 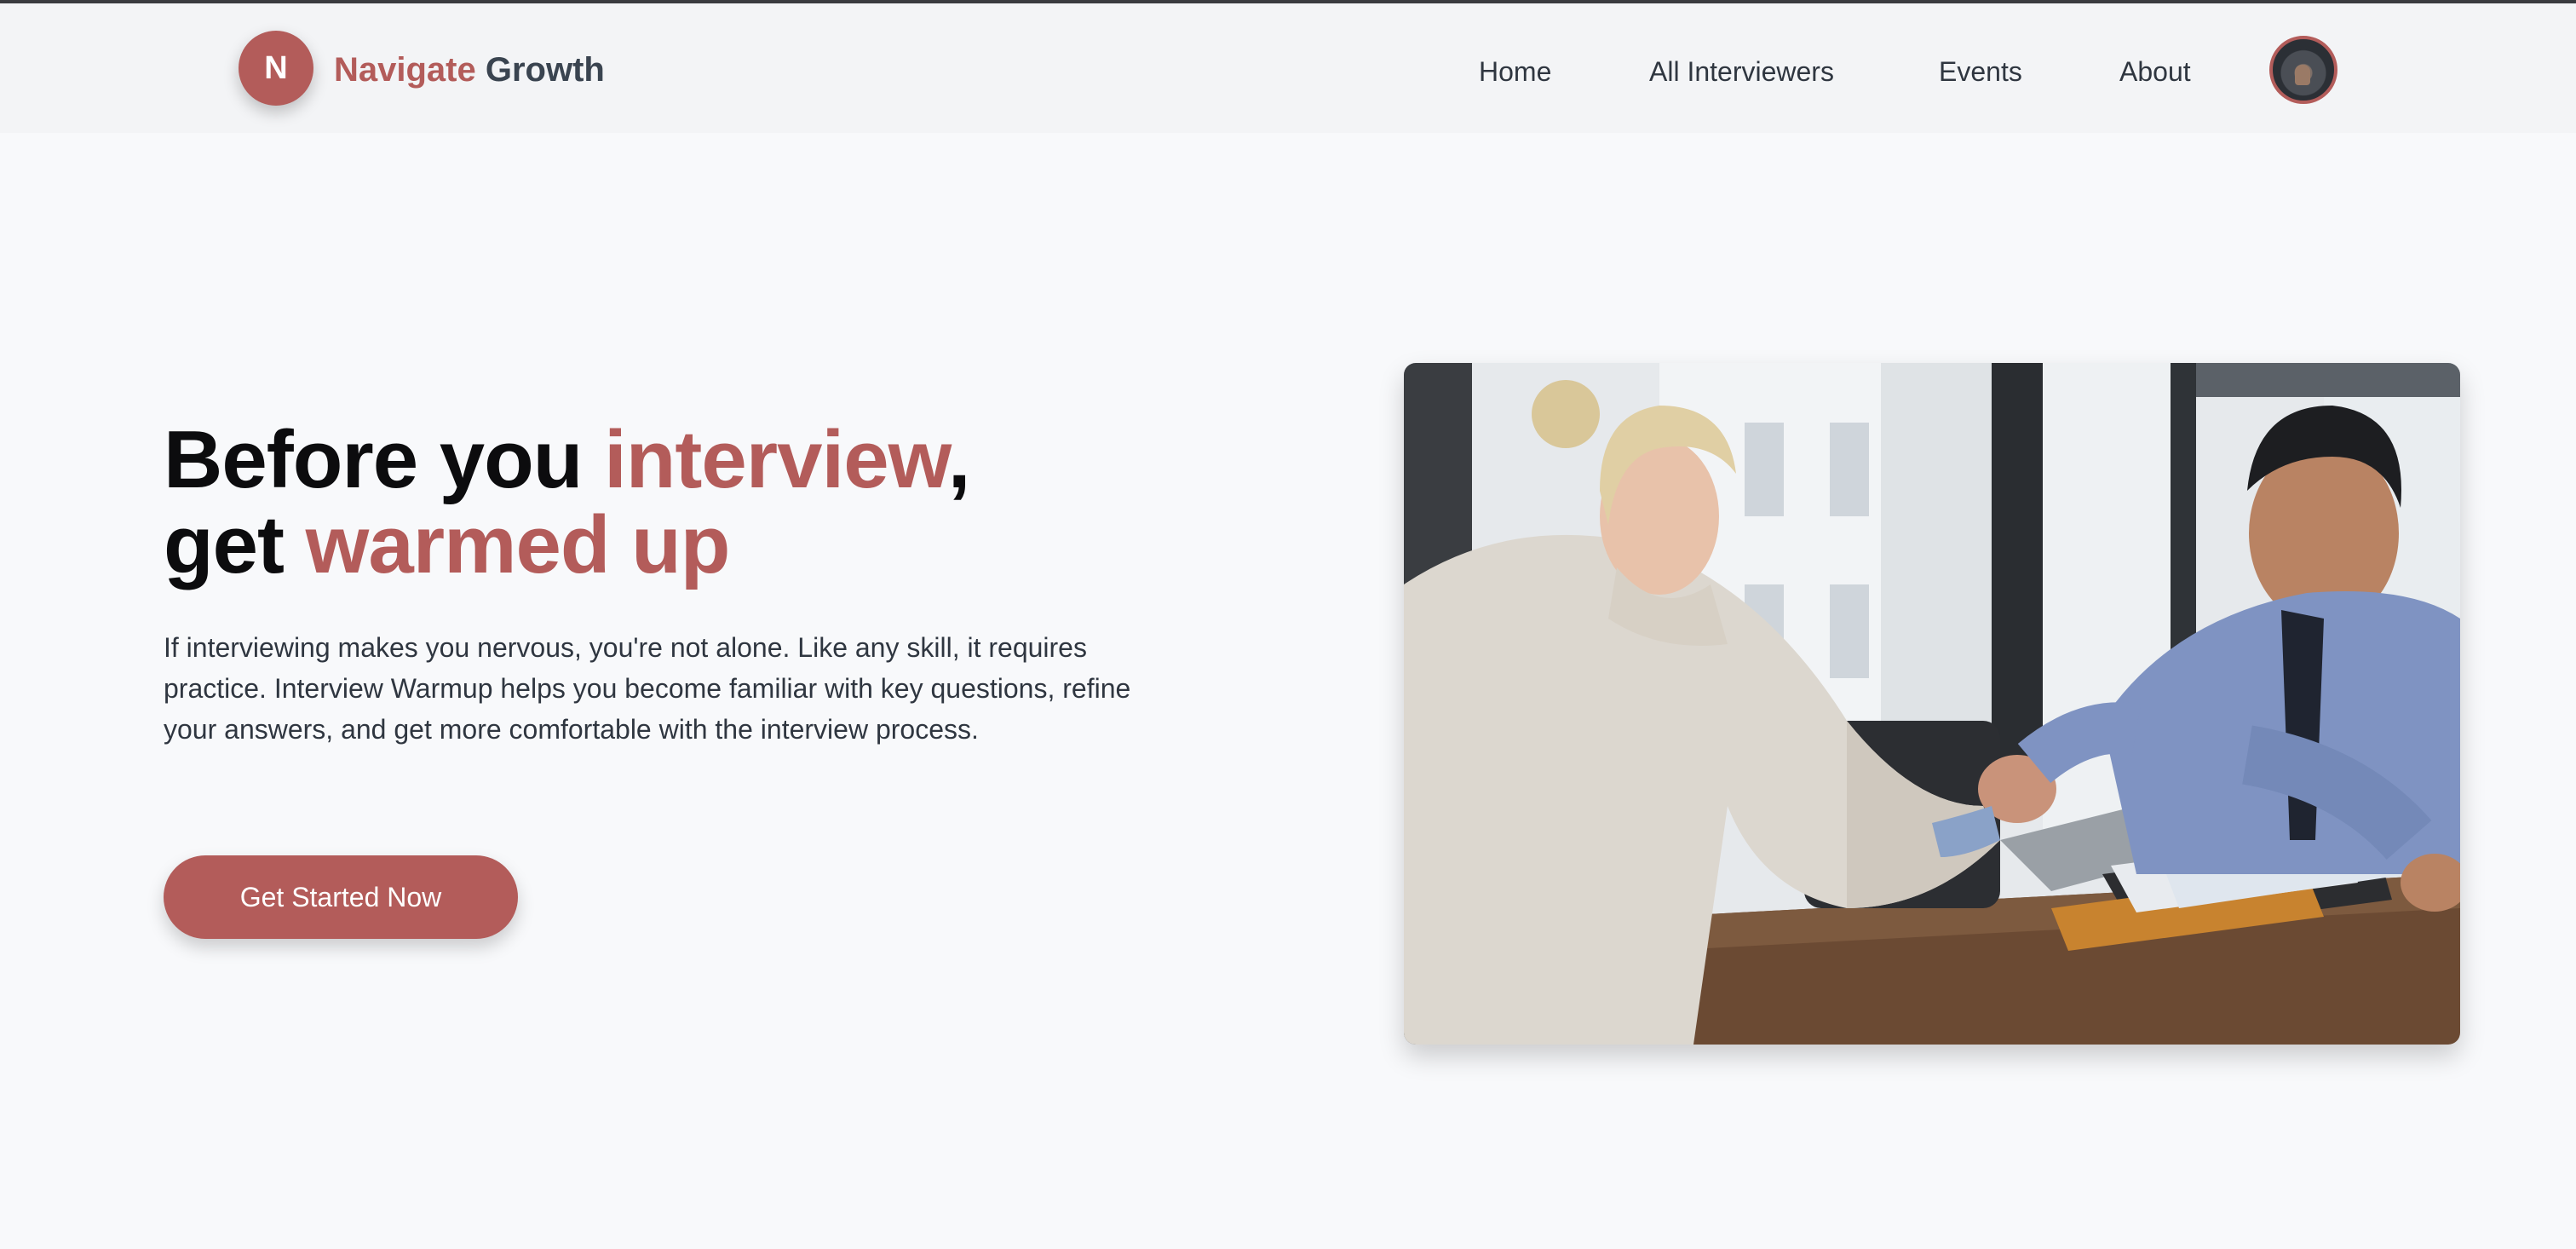 I want to click on nav-link-home: Home, so click(x=1515, y=71).